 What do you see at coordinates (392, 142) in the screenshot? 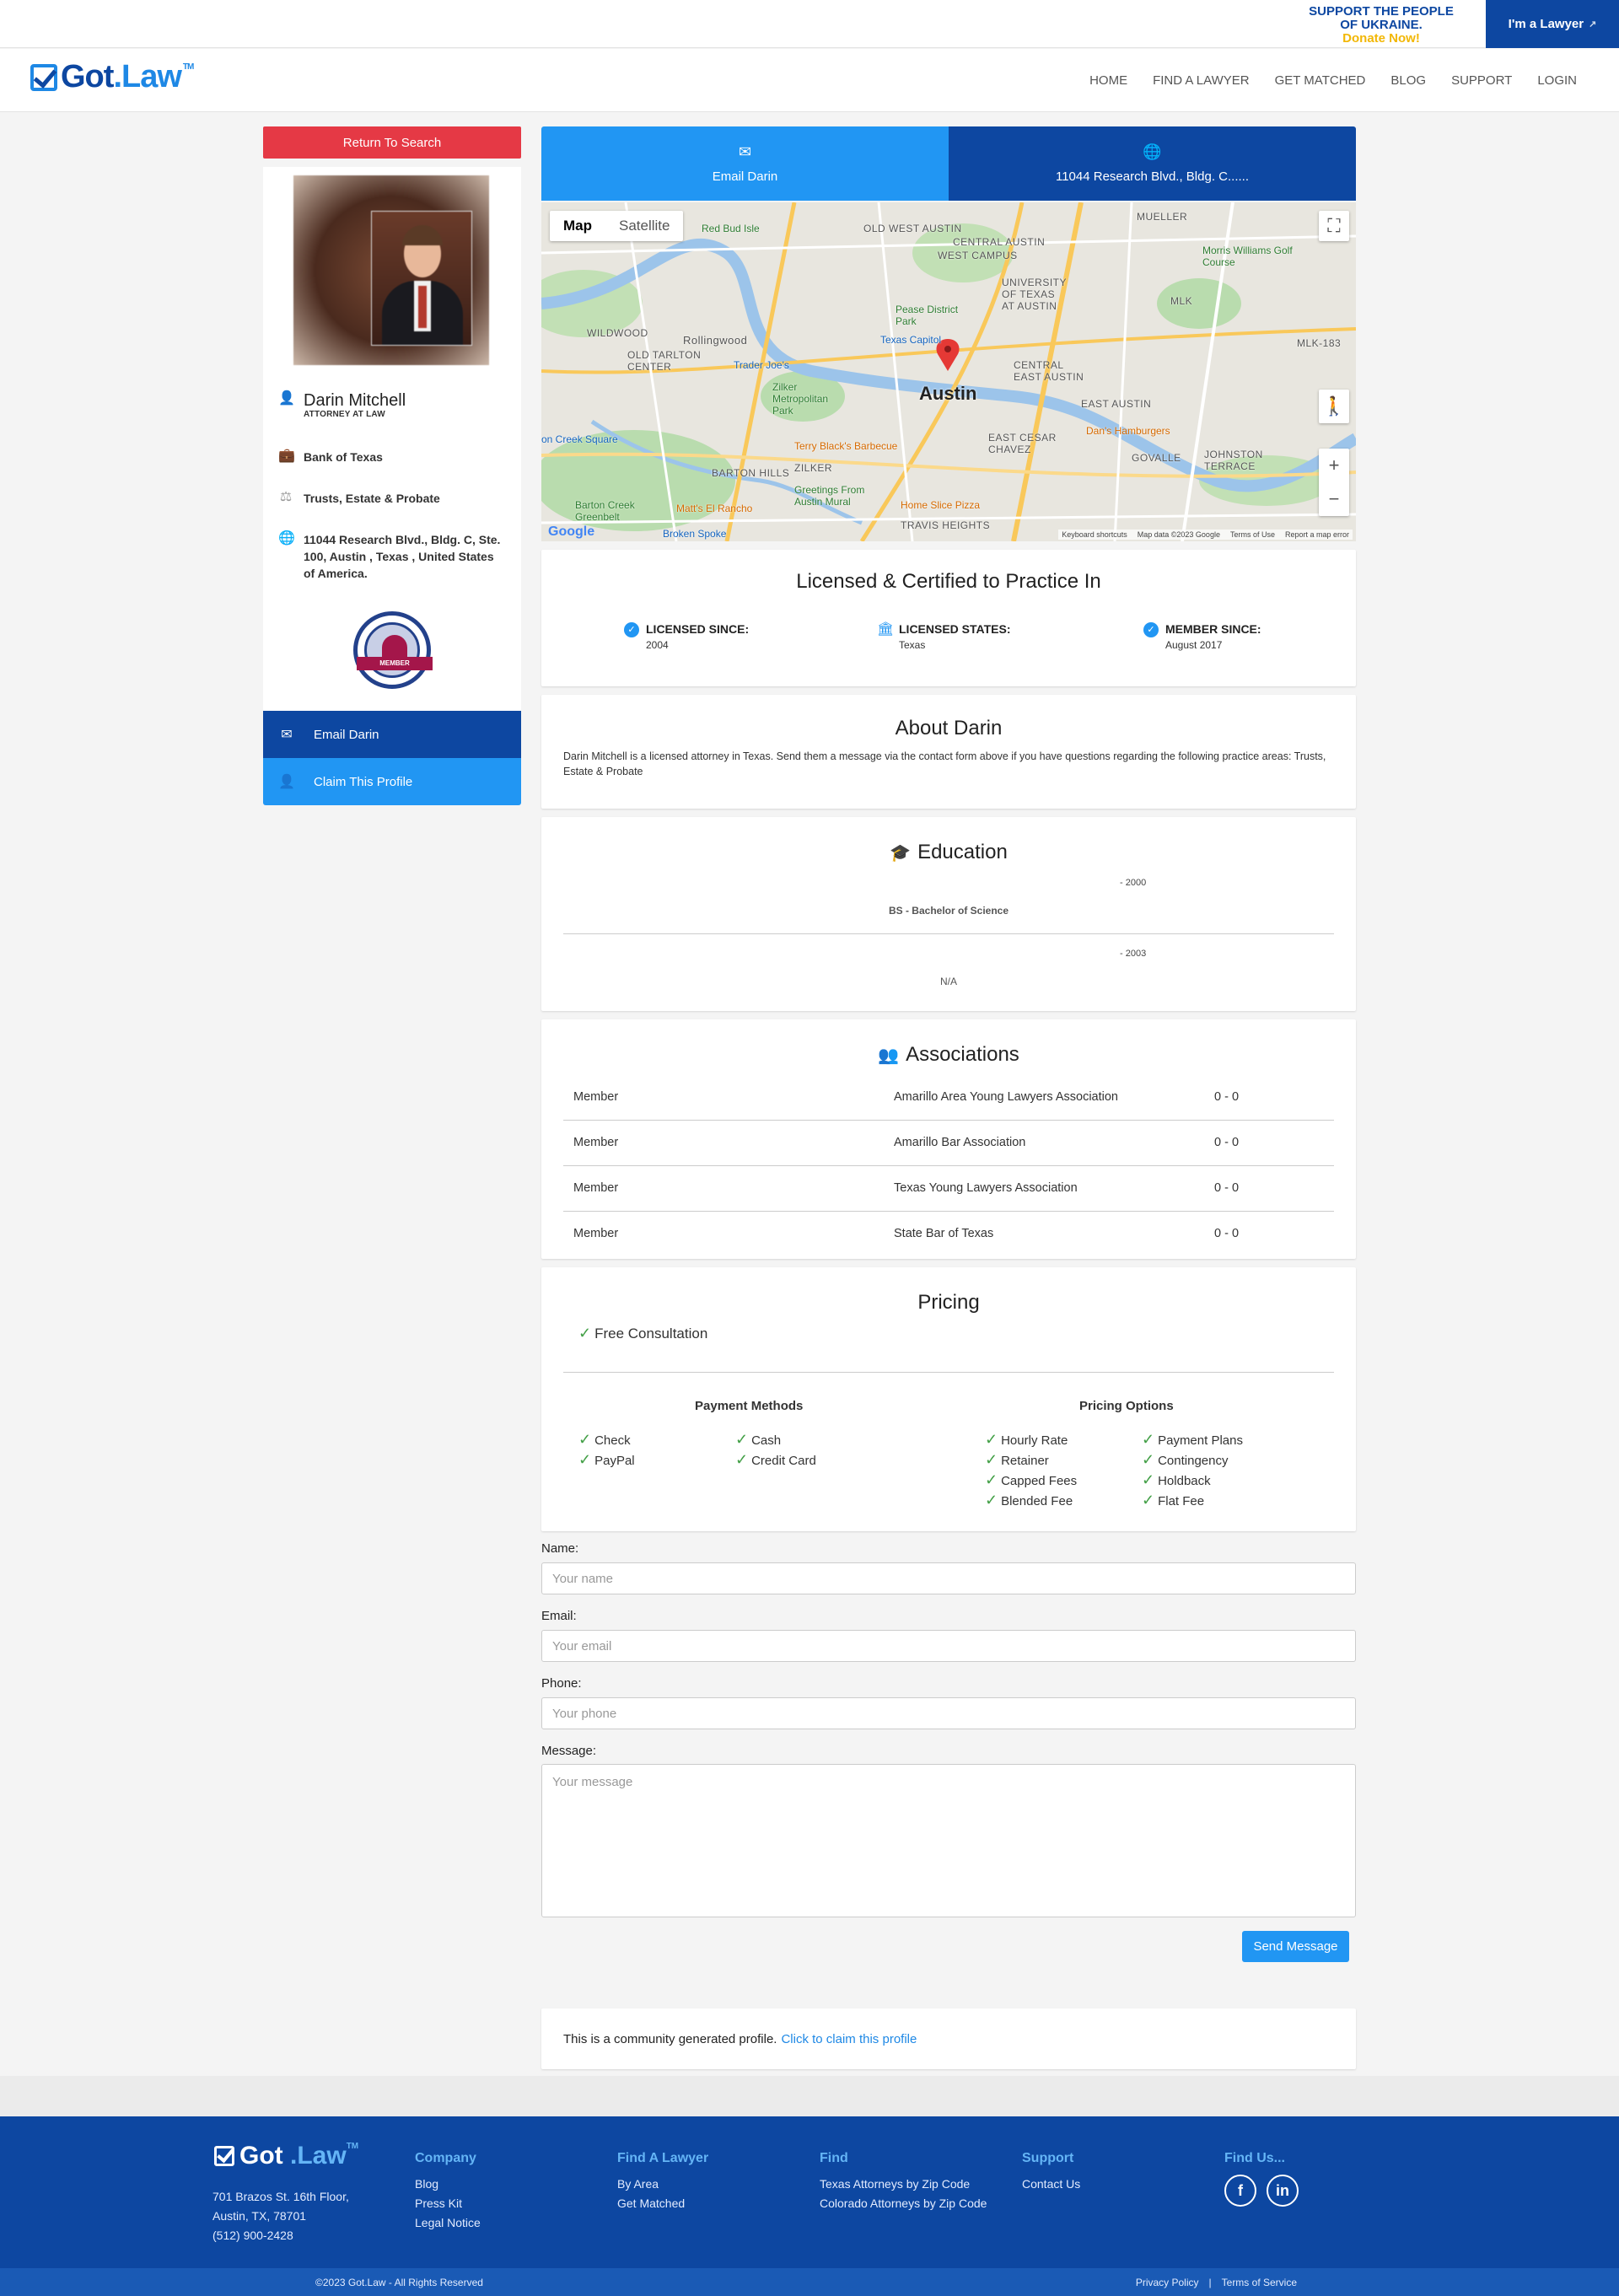
I see `return-to-search-button: Return To Search` at bounding box center [392, 142].